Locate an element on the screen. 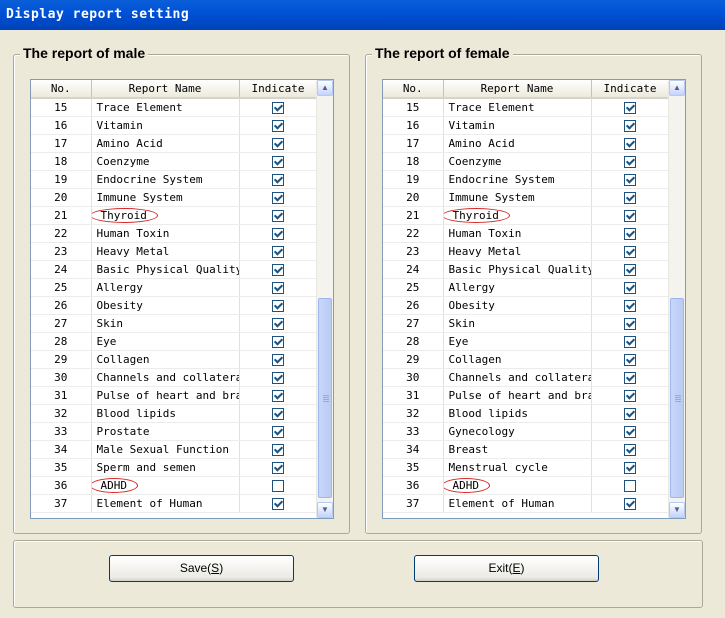 The height and width of the screenshot is (618, 725). male-list-scrollbar: ▲ ▼ is located at coordinates (324, 299).